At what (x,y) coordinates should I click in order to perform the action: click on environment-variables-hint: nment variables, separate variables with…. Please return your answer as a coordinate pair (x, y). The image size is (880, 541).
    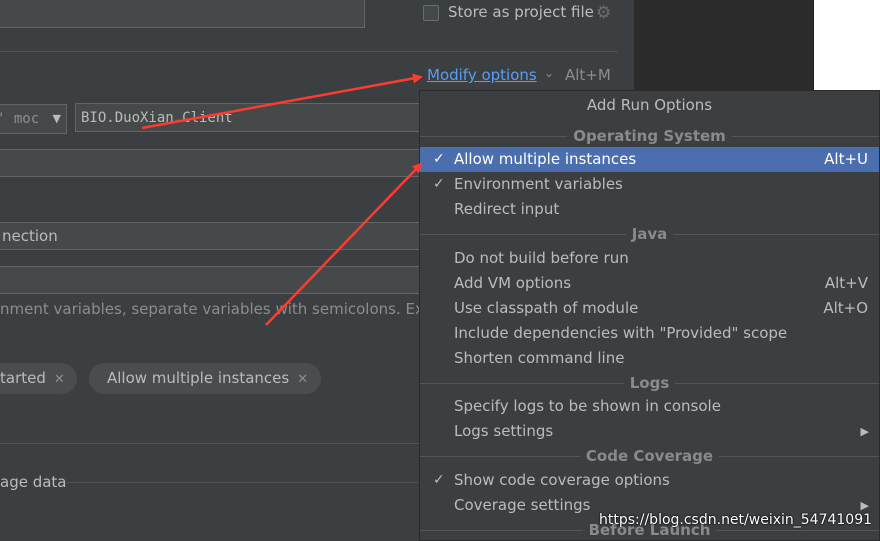
    Looking at the image, I should click on (224, 309).